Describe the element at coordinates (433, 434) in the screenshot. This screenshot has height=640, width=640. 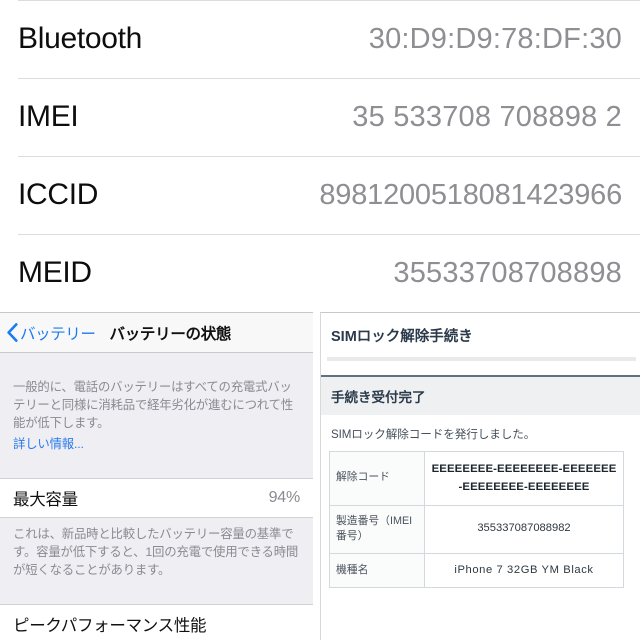
I see `sim-unlock-note: SIMロック解除コードを発行しました。` at that location.